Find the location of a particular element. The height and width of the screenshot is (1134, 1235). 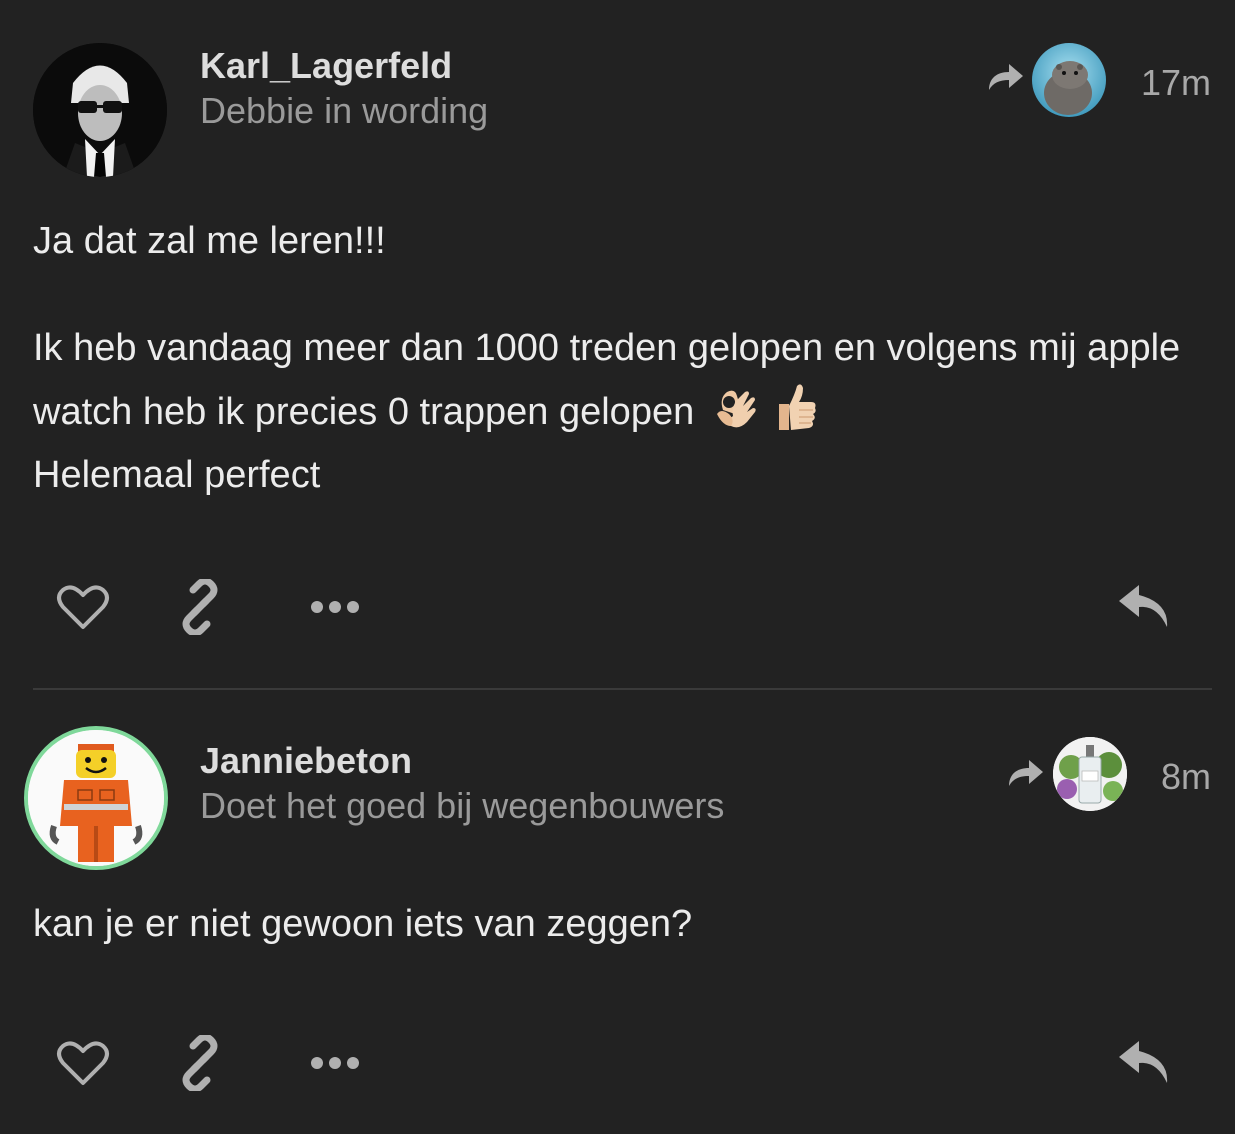

post-time: 8m is located at coordinates (1186, 777).